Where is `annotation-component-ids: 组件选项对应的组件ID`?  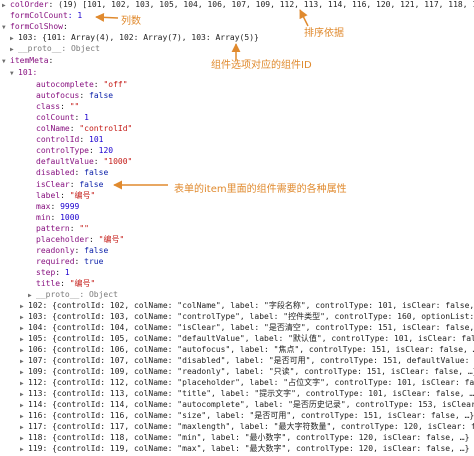 annotation-component-ids: 组件选项对应的组件ID is located at coordinates (261, 65).